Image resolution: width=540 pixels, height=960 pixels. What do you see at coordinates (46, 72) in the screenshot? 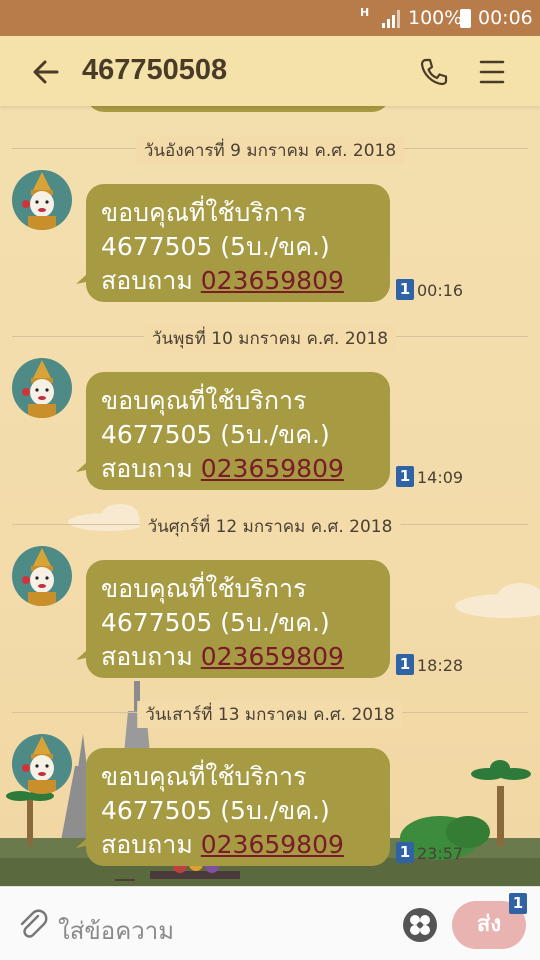
I see `back-arrow-icon` at bounding box center [46, 72].